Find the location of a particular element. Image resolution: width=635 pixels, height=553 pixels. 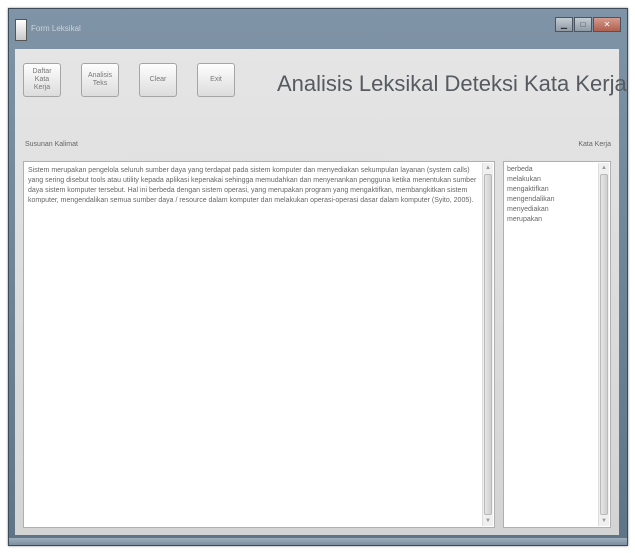

maximize-button: □ is located at coordinates (583, 24).